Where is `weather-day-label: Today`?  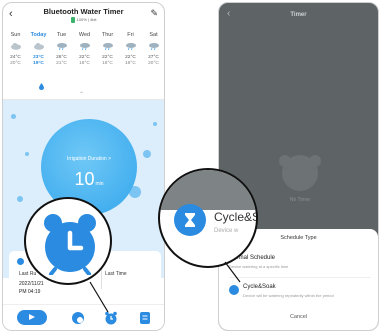
weather-day-label: Today is located at coordinates (38, 35).